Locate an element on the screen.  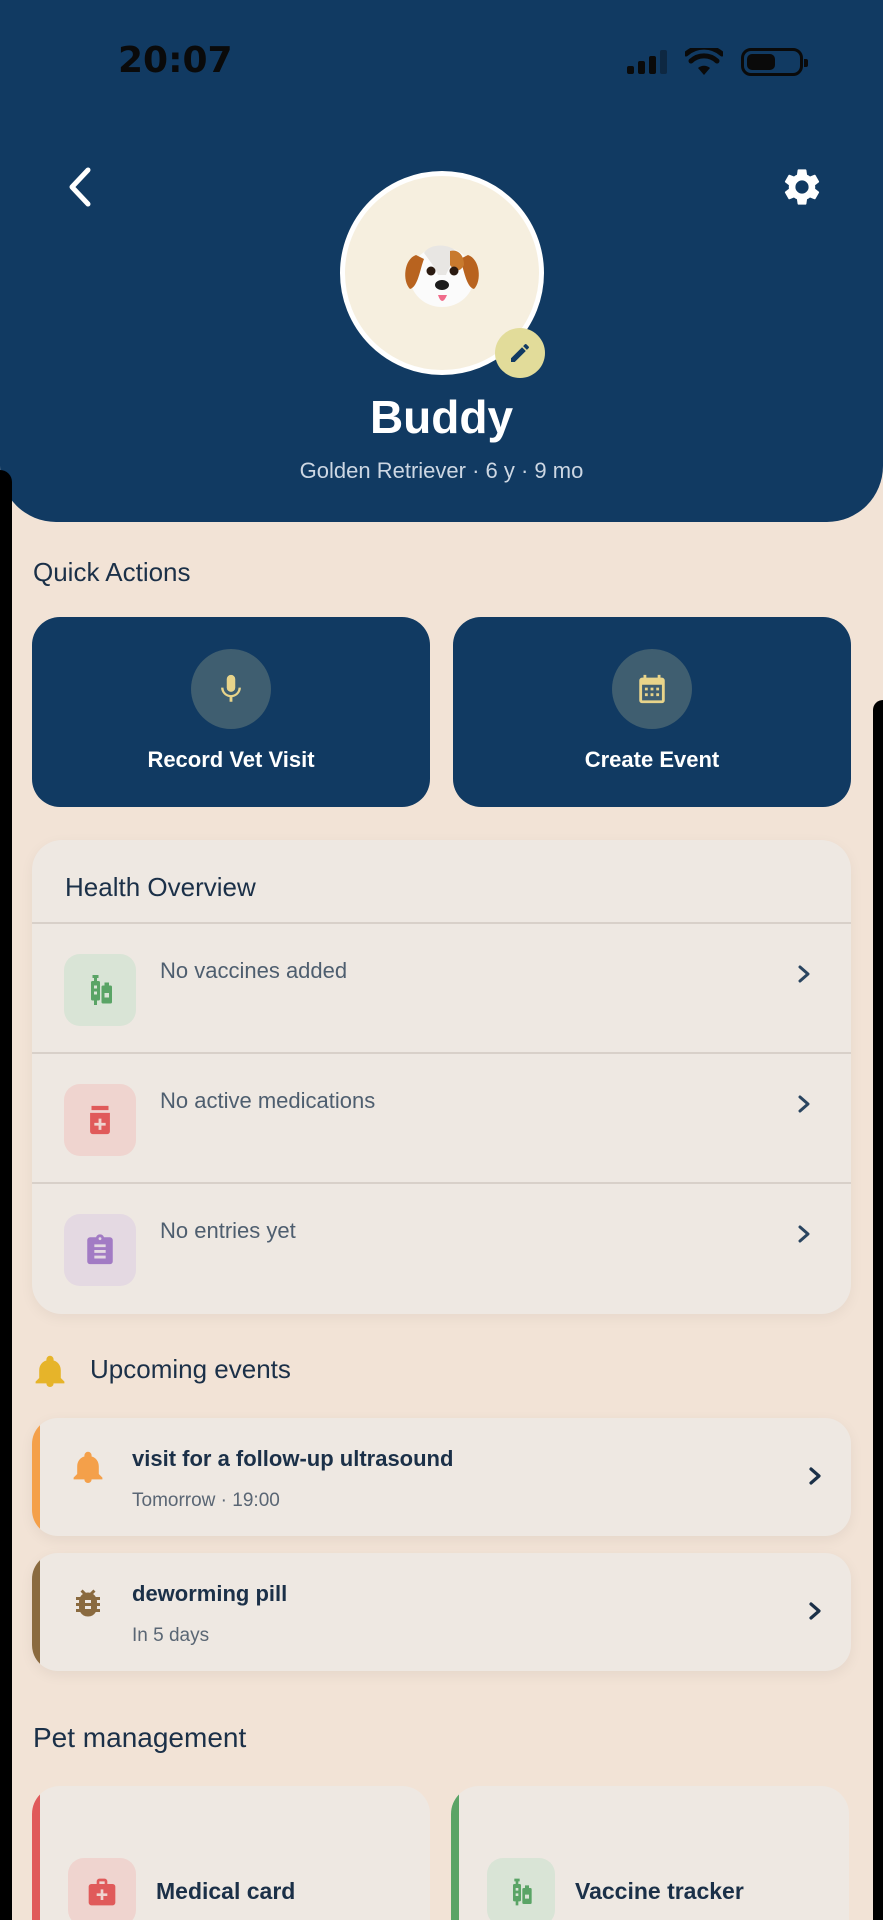
battery-icon is located at coordinates (774, 62).